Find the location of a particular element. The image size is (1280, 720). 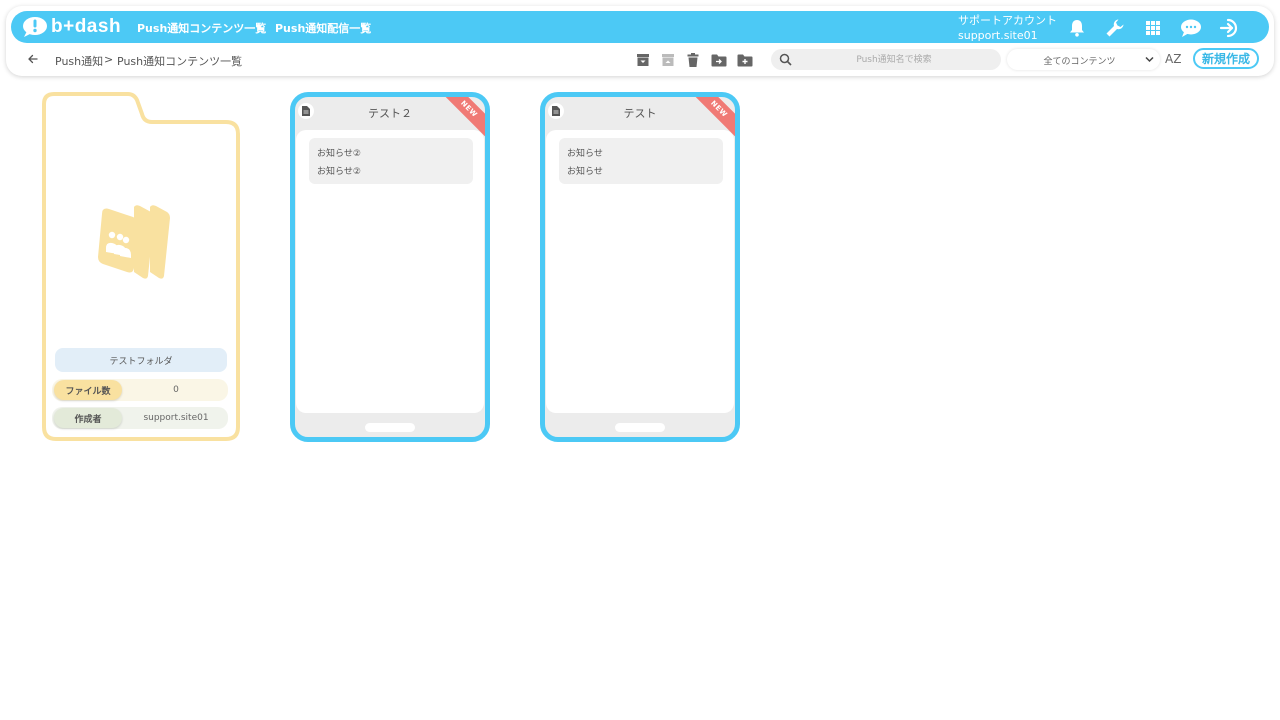

logo-bubble-icon is located at coordinates (35, 27).